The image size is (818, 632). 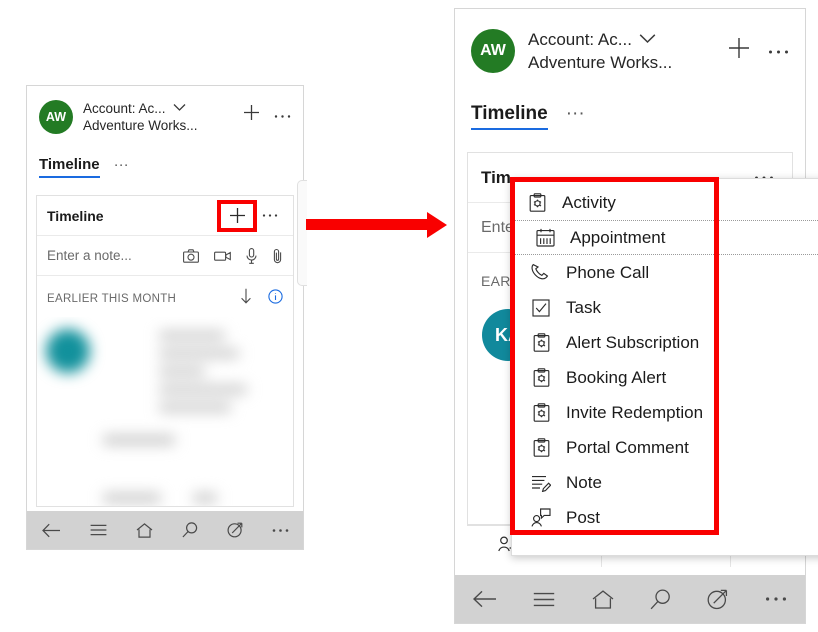 I want to click on timeline-add-button-highlighted, so click(x=237, y=215).